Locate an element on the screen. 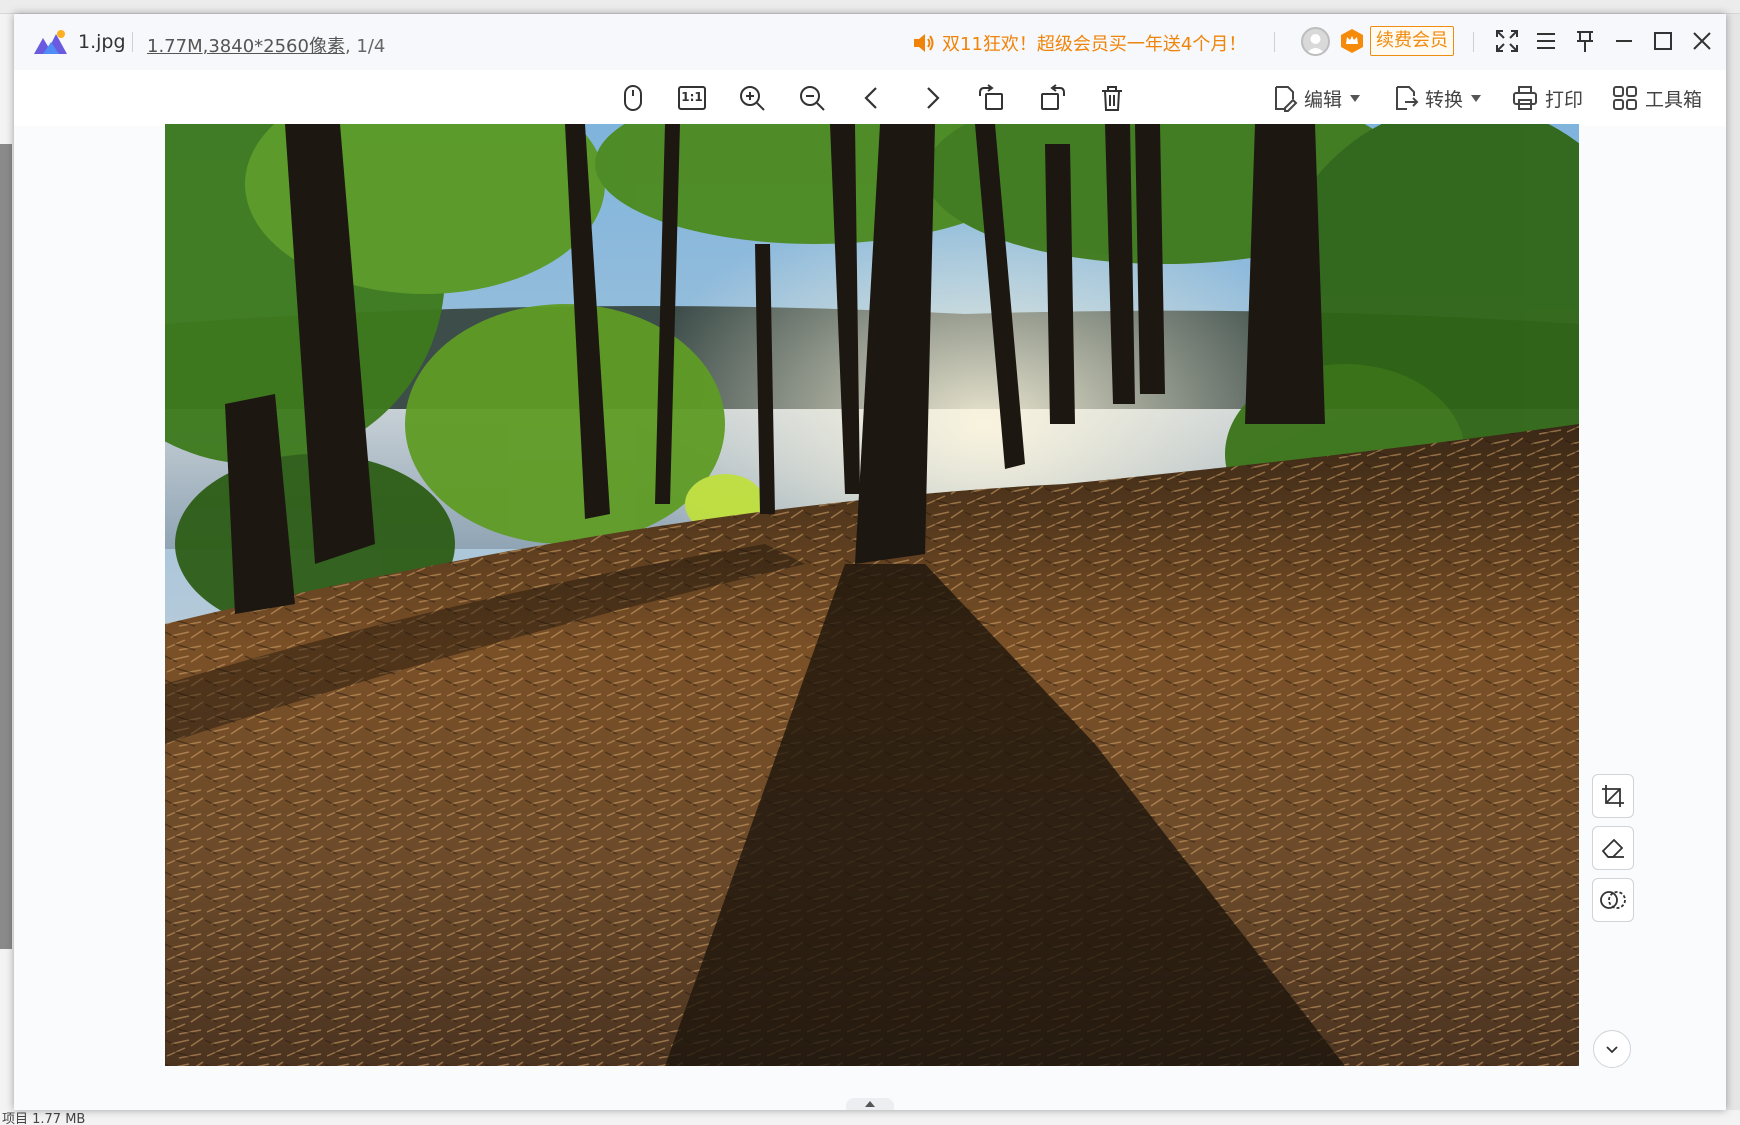 The image size is (1740, 1125). edit-label: 编辑 is located at coordinates (1323, 99).